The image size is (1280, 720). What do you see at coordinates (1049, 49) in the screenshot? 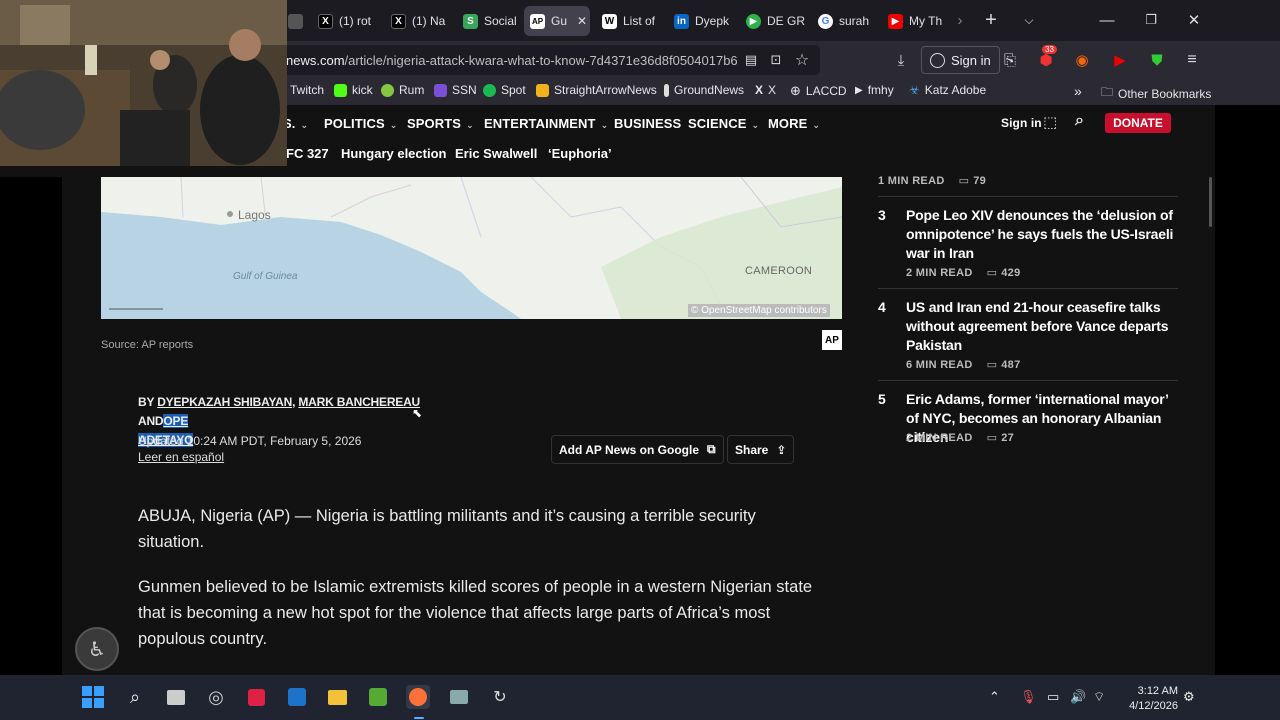
I see `extension-badge: 33` at bounding box center [1049, 49].